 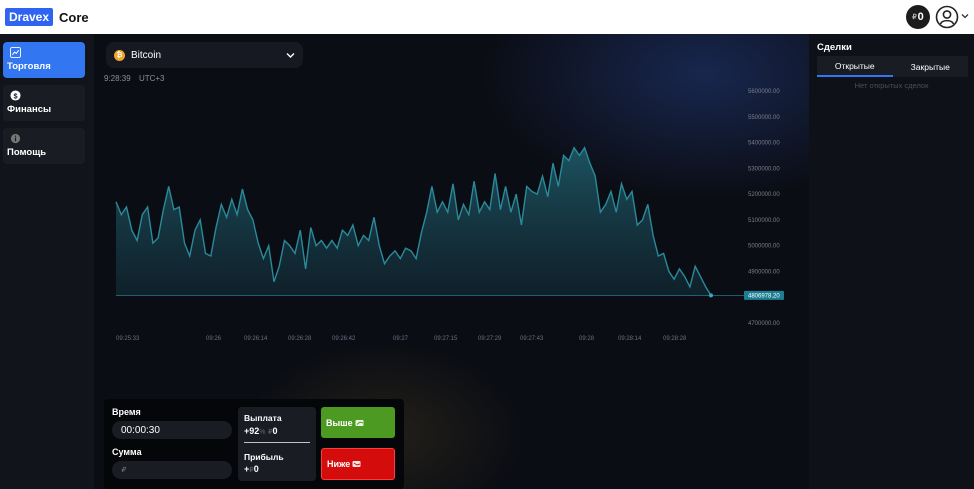 What do you see at coordinates (126, 412) in the screenshot?
I see `time-label: Время` at bounding box center [126, 412].